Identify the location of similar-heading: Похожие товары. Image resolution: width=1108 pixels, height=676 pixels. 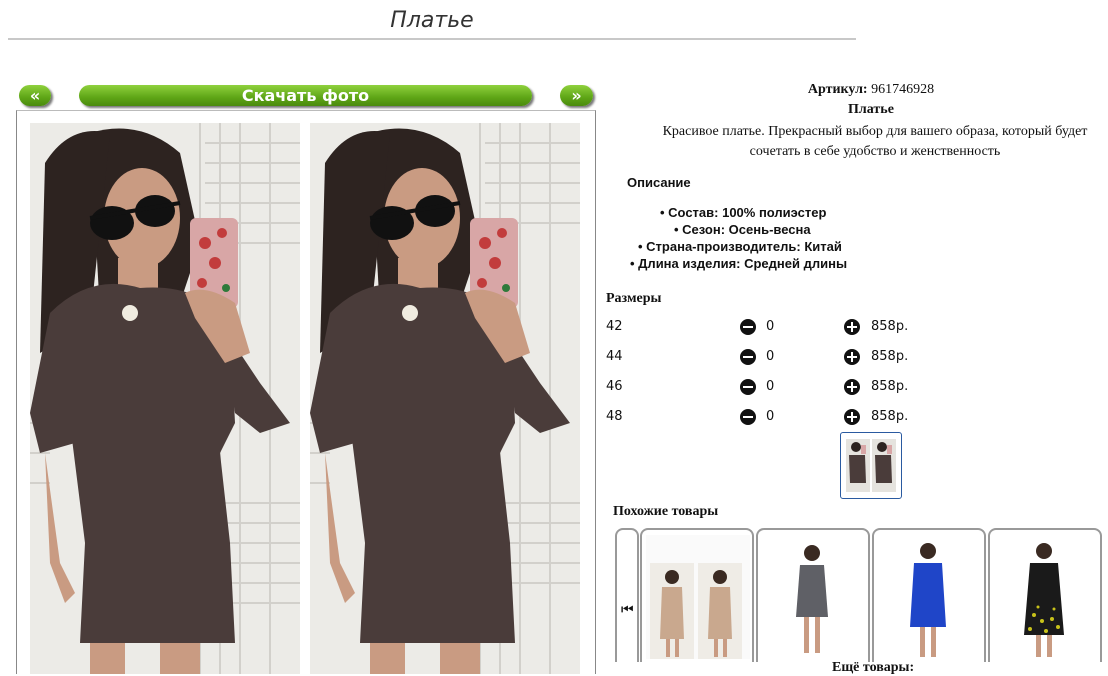
(666, 511).